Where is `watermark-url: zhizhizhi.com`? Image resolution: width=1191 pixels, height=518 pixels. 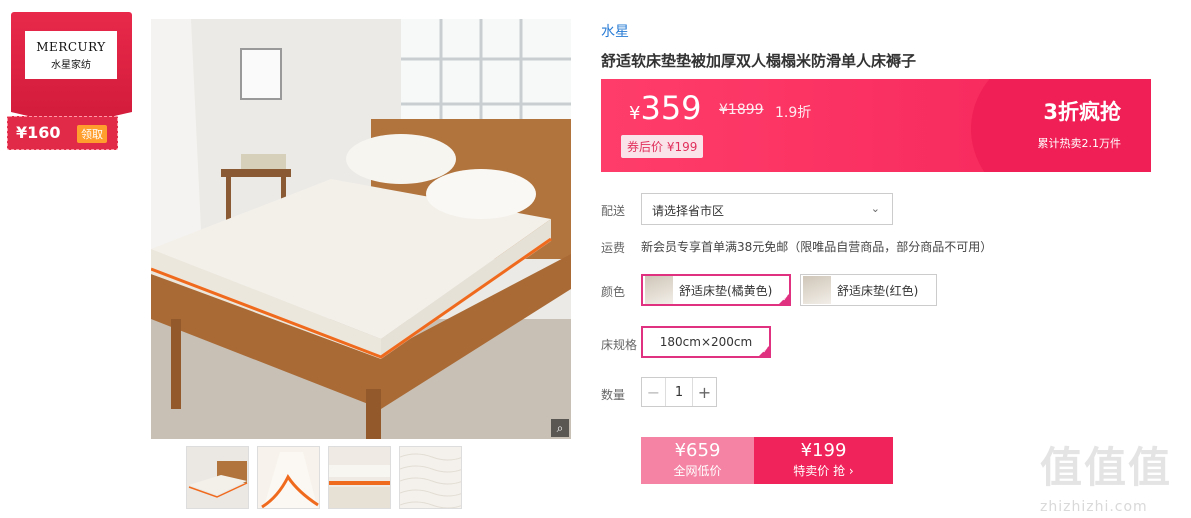 watermark-url: zhizhizhi.com is located at coordinates (1094, 507).